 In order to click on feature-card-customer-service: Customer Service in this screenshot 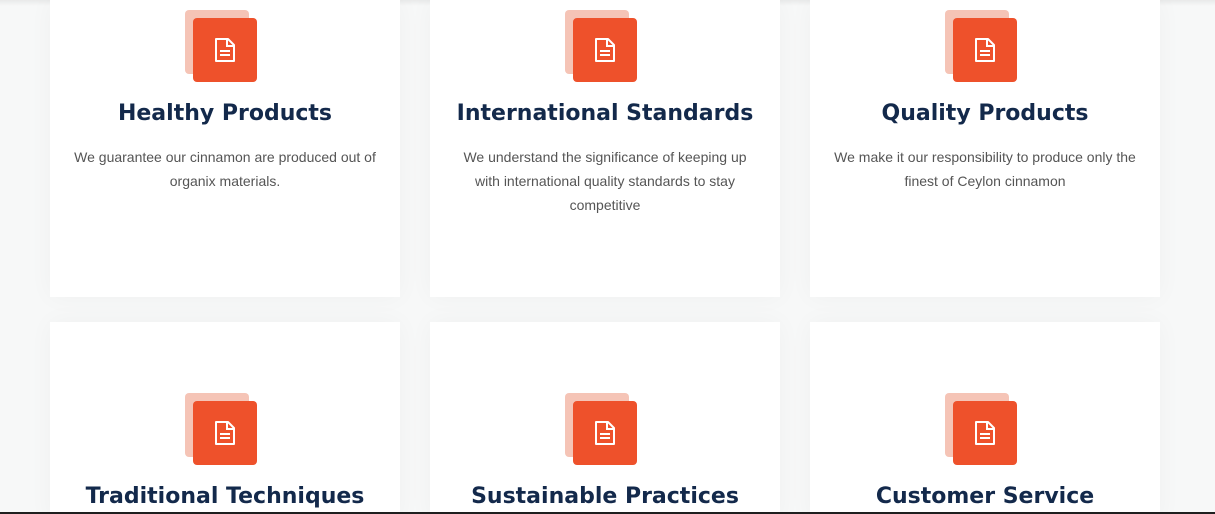, I will do `click(985, 418)`.